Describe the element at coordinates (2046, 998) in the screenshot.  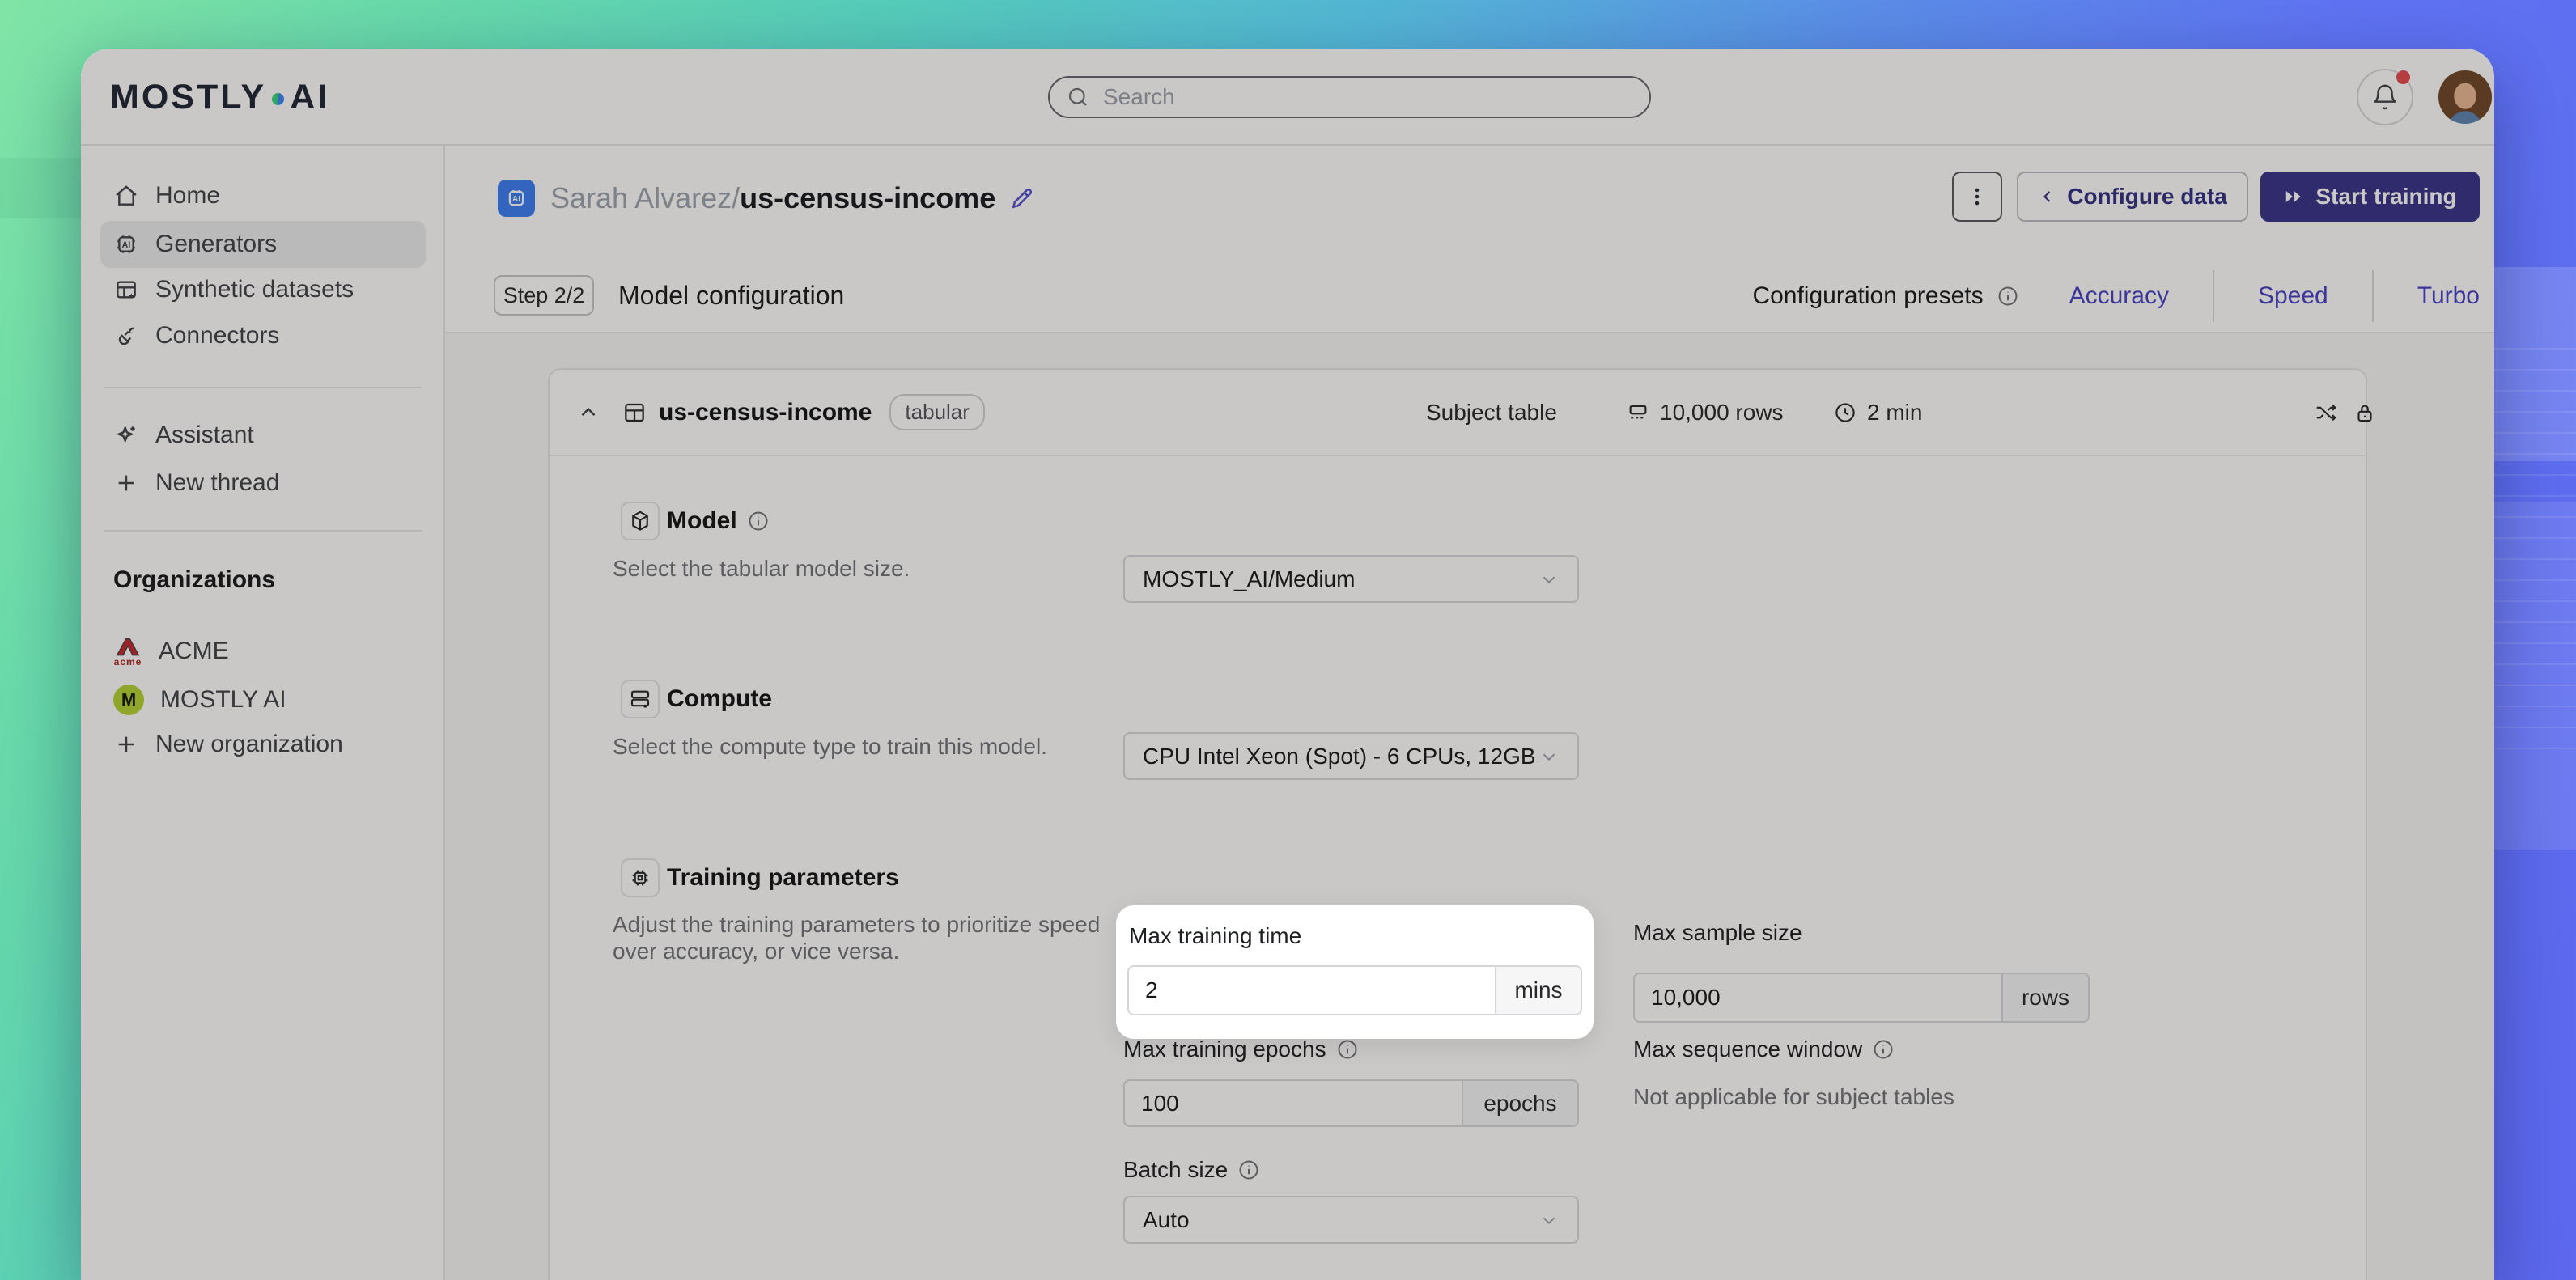
I see `max-sample-size-unit: rows` at that location.